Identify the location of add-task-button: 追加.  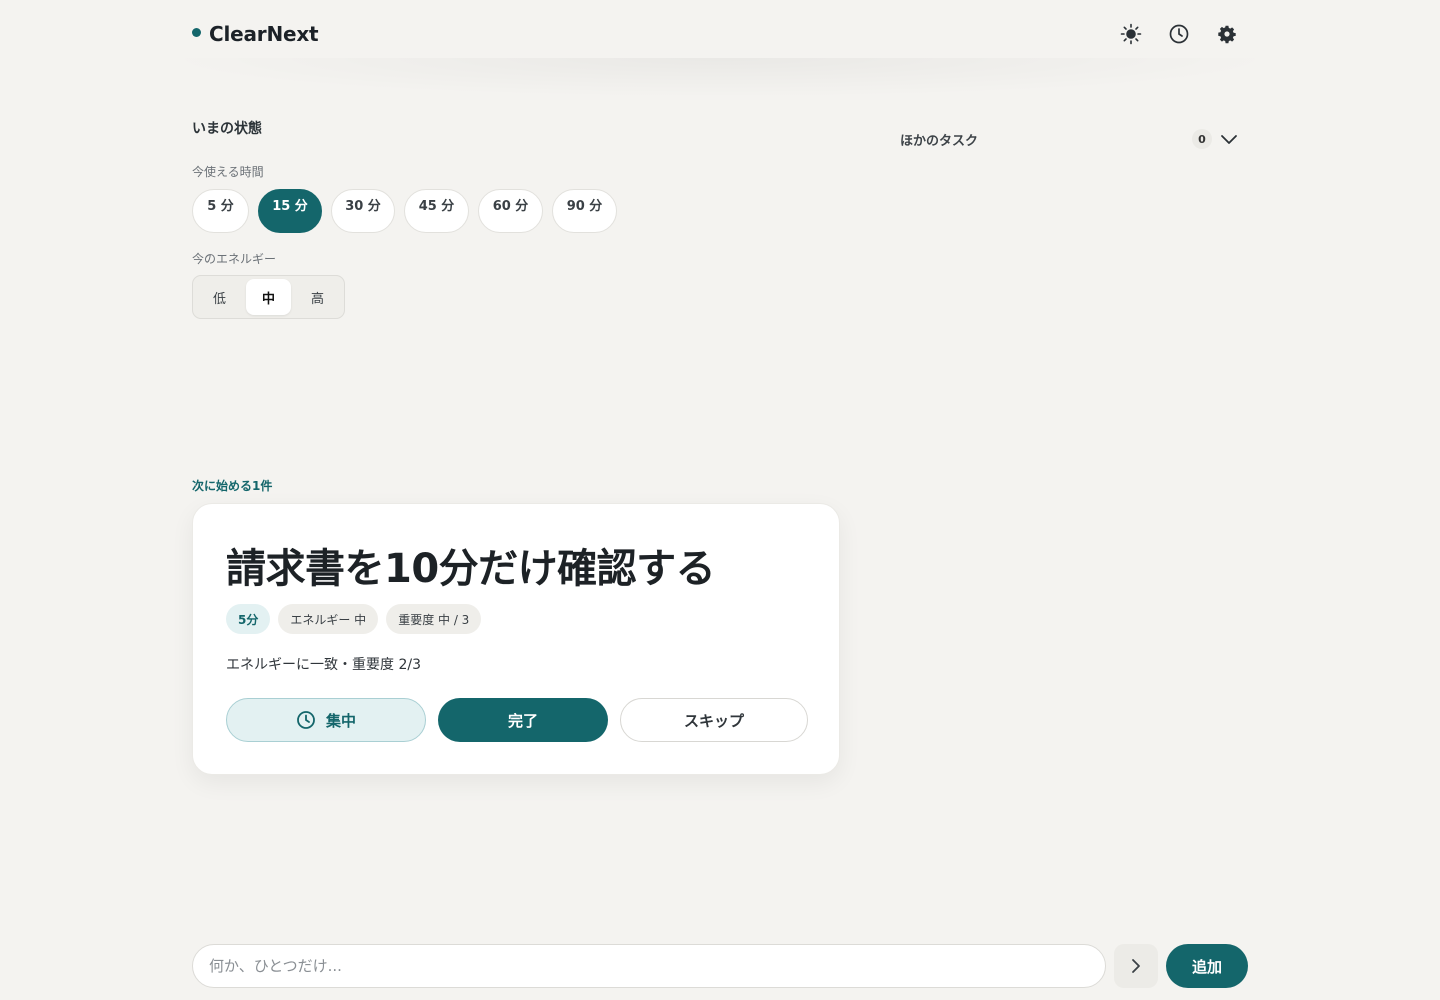
(1207, 966).